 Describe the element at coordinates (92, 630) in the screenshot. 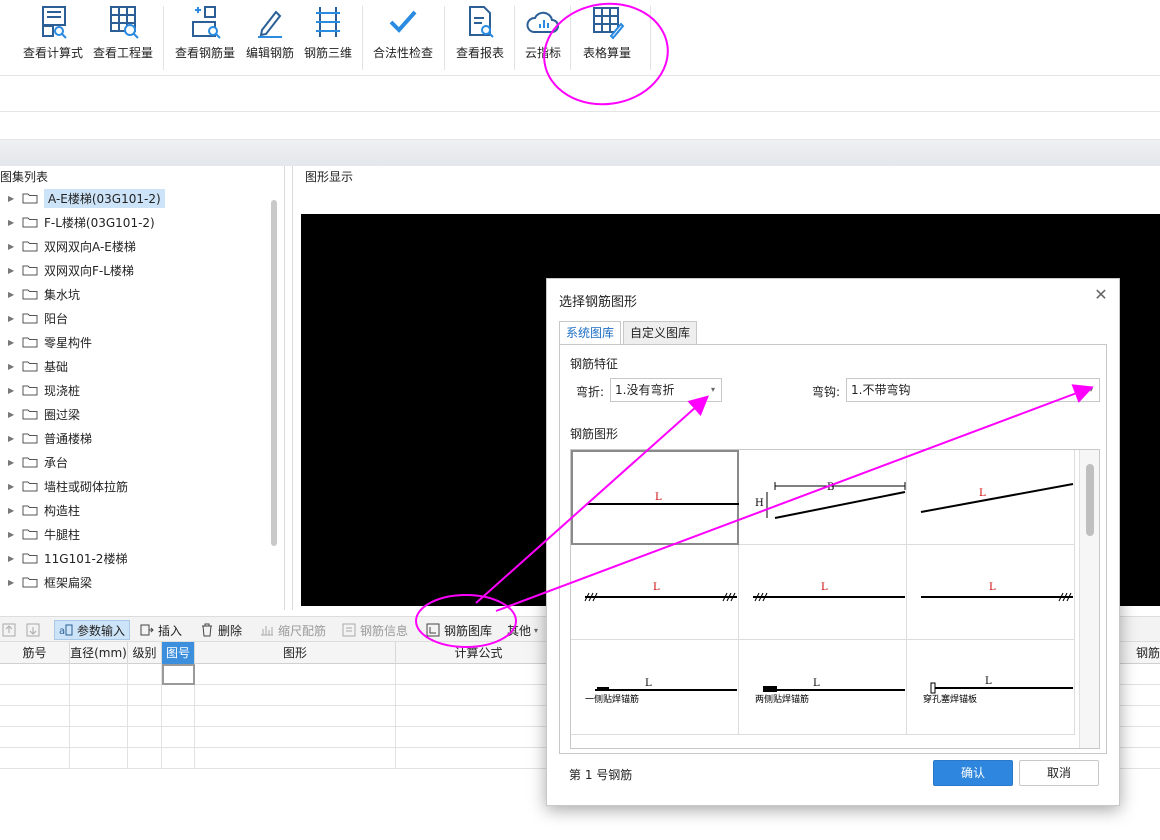

I see `param-input-button: a 参数输入` at that location.